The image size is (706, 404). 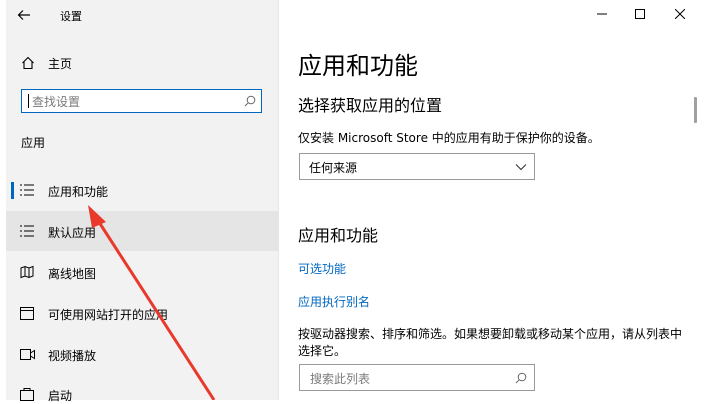 I want to click on install-section-description: 仅安装 Microsoft Store 中的应用有助于保护你的设备。, so click(x=449, y=138).